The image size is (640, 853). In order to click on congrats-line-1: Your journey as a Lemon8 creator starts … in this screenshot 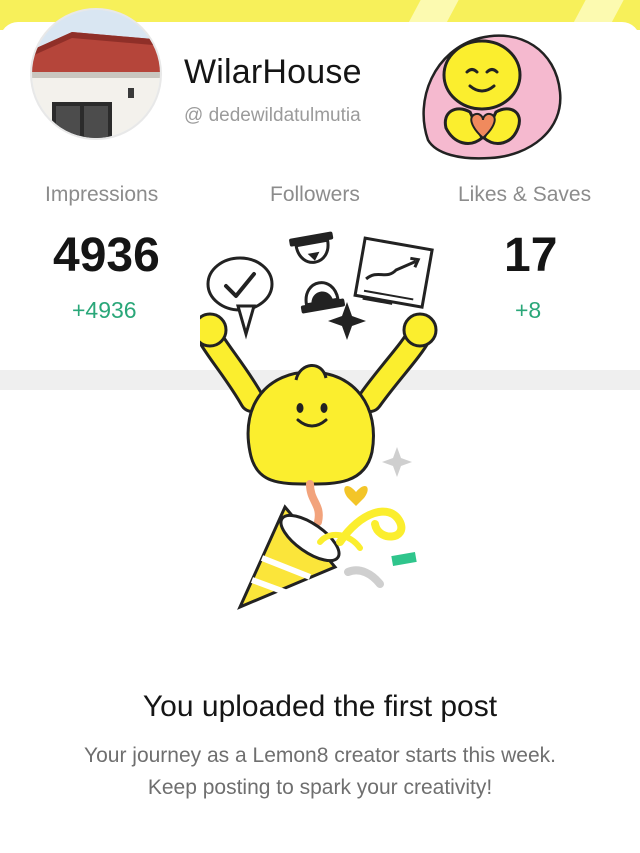, I will do `click(320, 755)`.